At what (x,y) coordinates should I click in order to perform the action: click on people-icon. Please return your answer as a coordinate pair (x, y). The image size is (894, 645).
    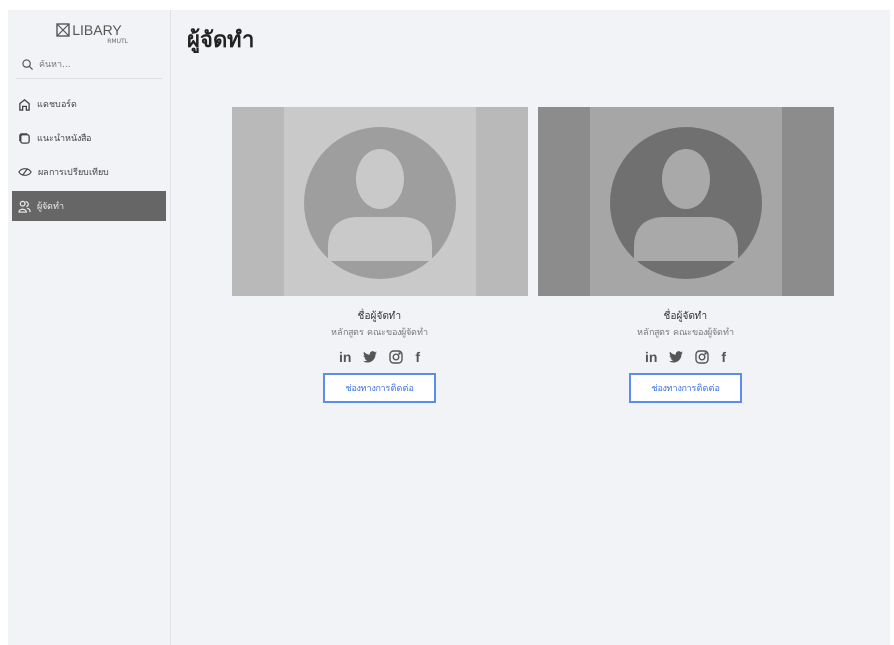
    Looking at the image, I should click on (24, 206).